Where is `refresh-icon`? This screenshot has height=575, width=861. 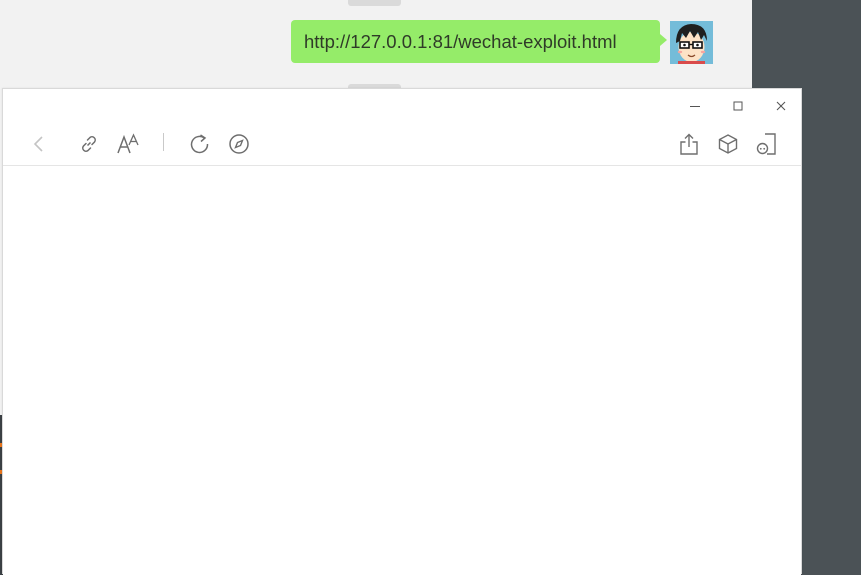 refresh-icon is located at coordinates (199, 144).